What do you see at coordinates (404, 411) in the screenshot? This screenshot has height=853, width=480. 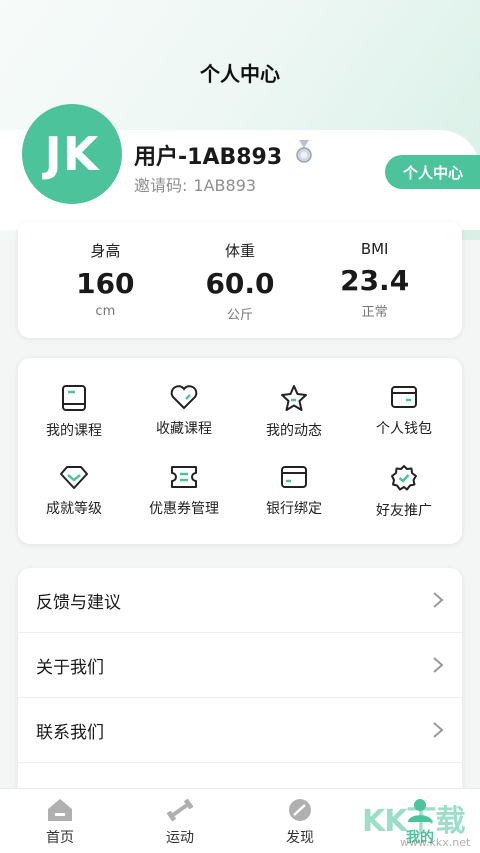 I see `grid-item-wallet: 个人钱包` at bounding box center [404, 411].